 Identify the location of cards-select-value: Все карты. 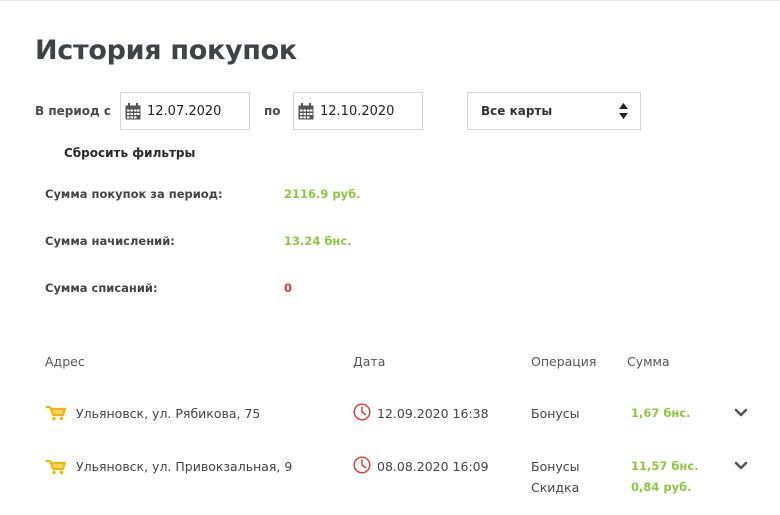
(517, 111).